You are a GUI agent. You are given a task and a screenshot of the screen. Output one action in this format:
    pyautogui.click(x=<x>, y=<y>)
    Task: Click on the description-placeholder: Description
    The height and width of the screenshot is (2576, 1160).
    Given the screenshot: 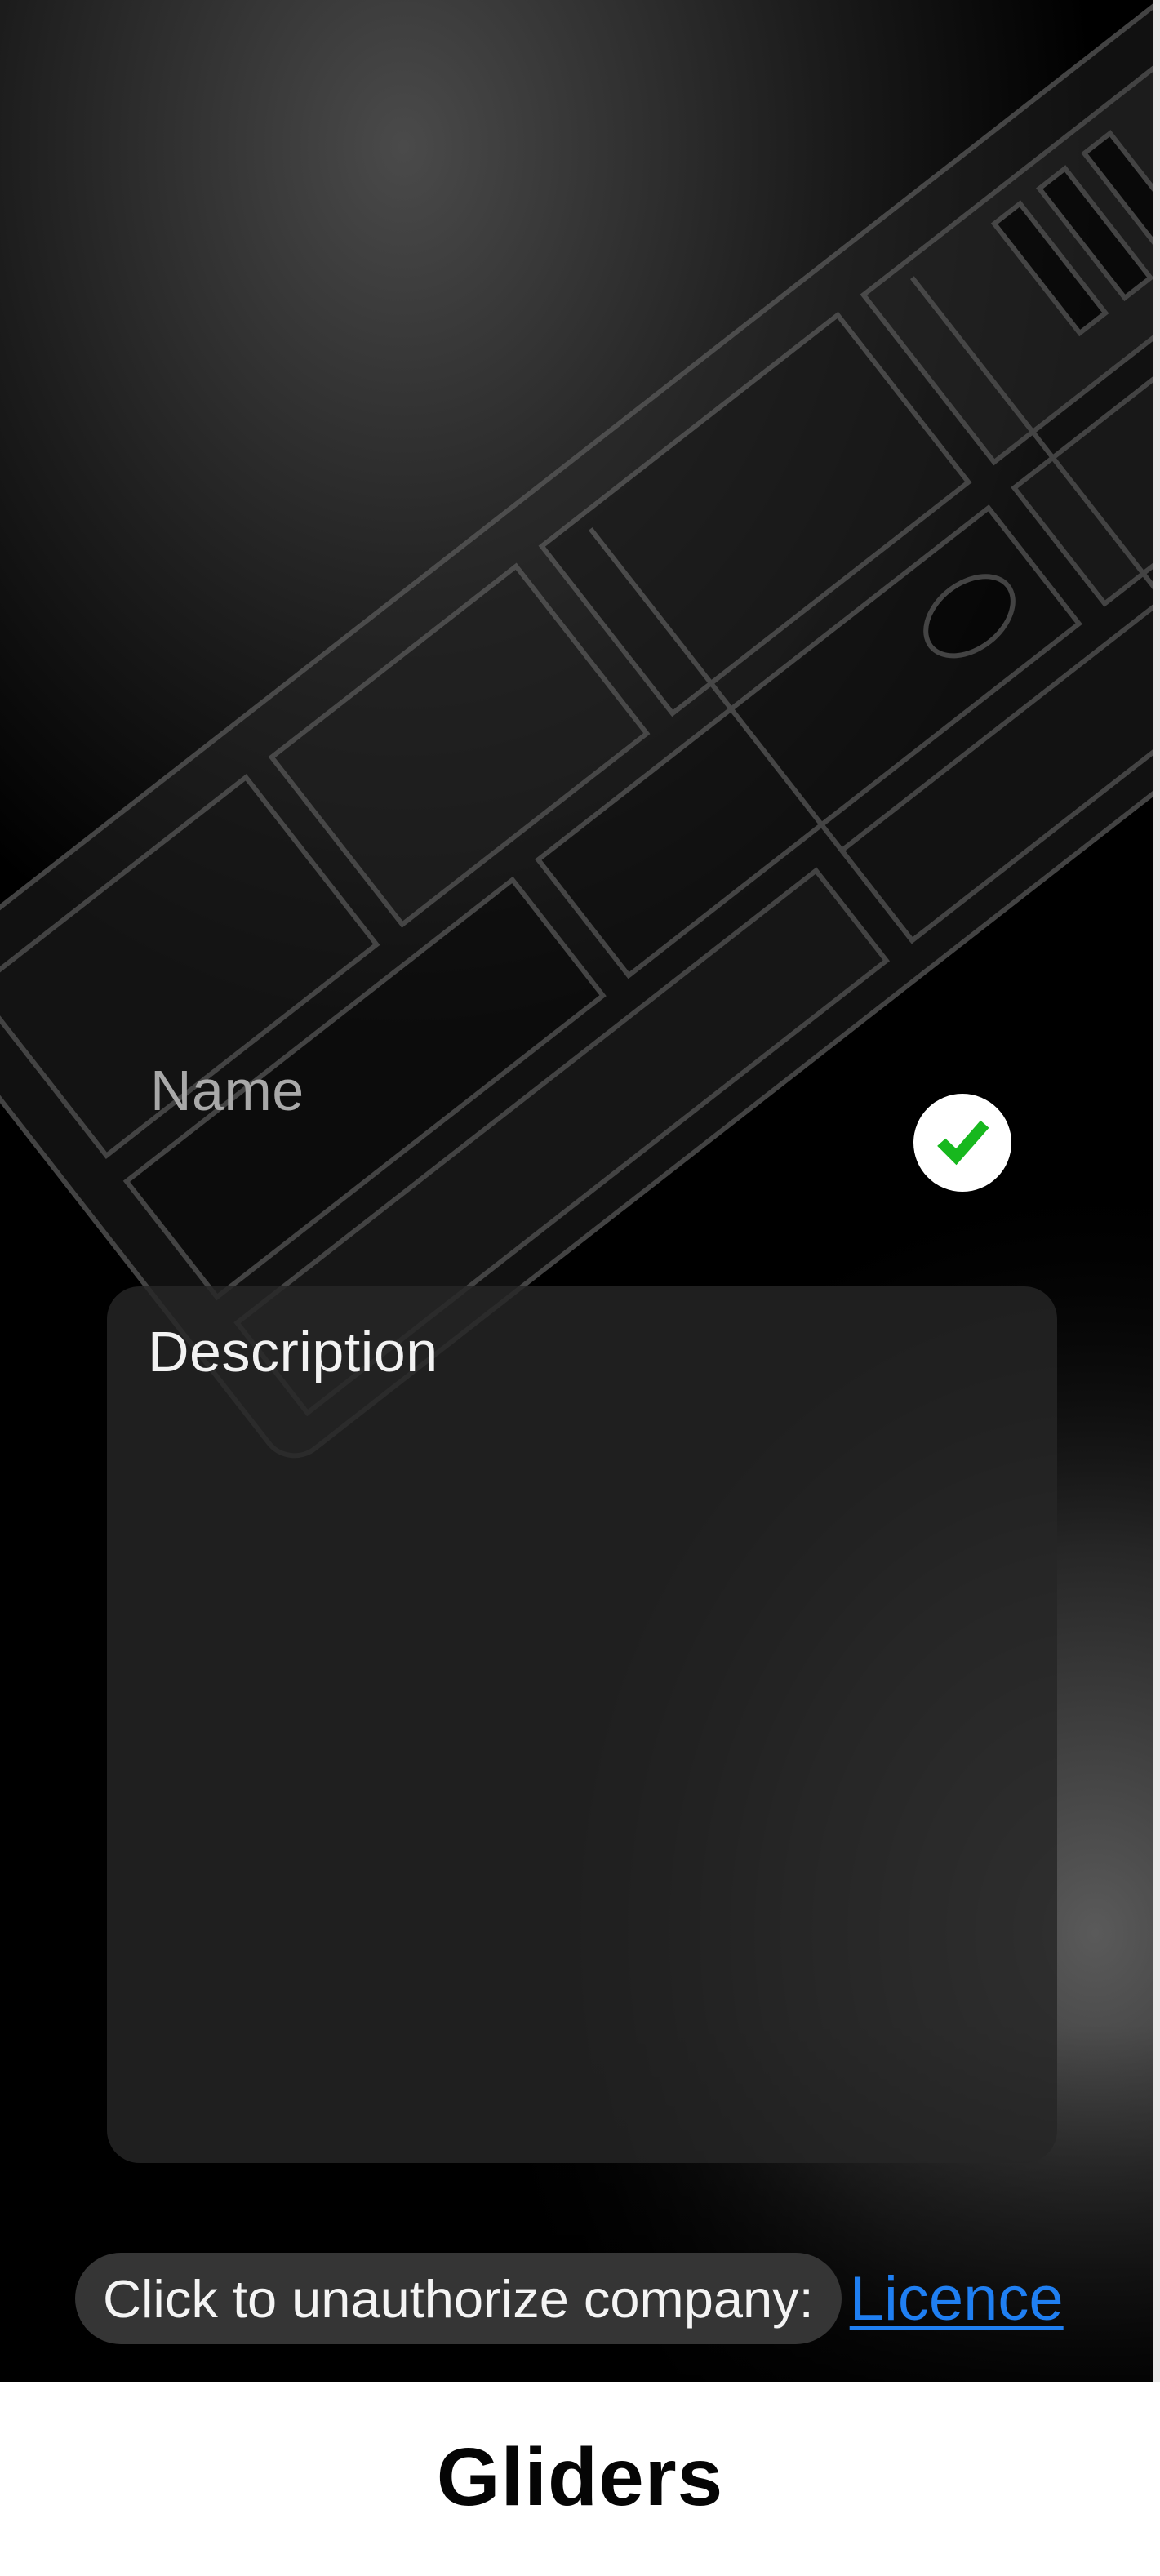 What is the action you would take?
    pyautogui.click(x=293, y=1351)
    